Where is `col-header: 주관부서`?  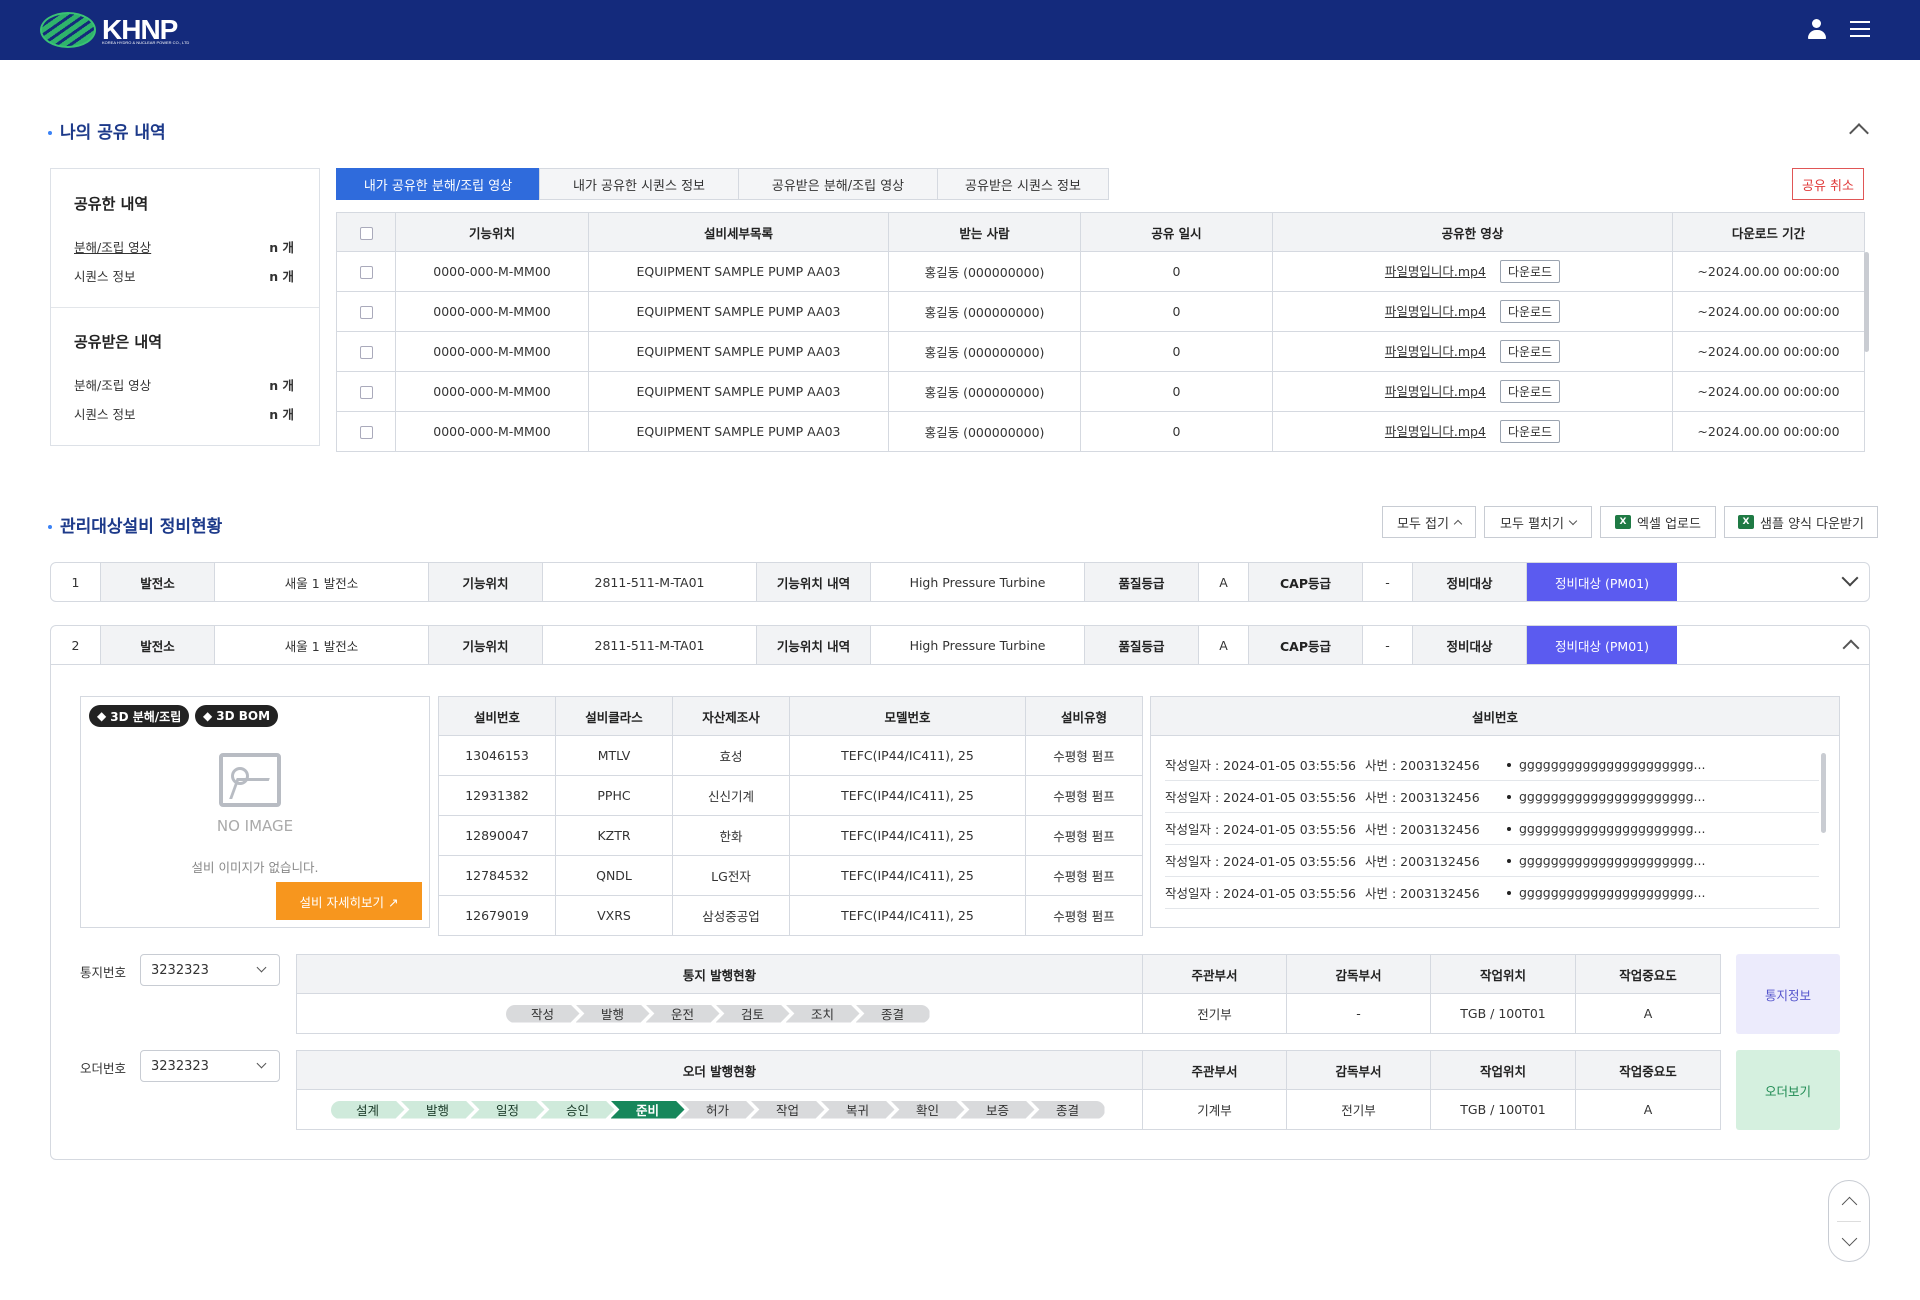
col-header: 주관부서 is located at coordinates (1214, 1070).